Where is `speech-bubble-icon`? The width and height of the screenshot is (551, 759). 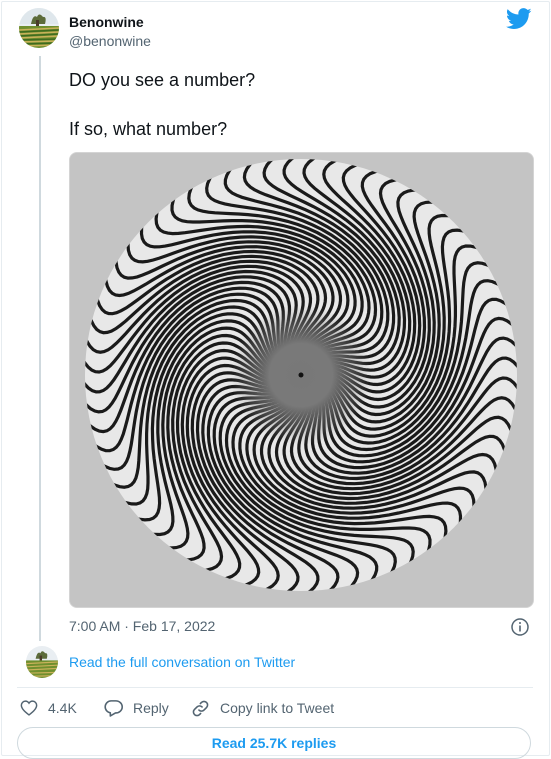 speech-bubble-icon is located at coordinates (113, 708).